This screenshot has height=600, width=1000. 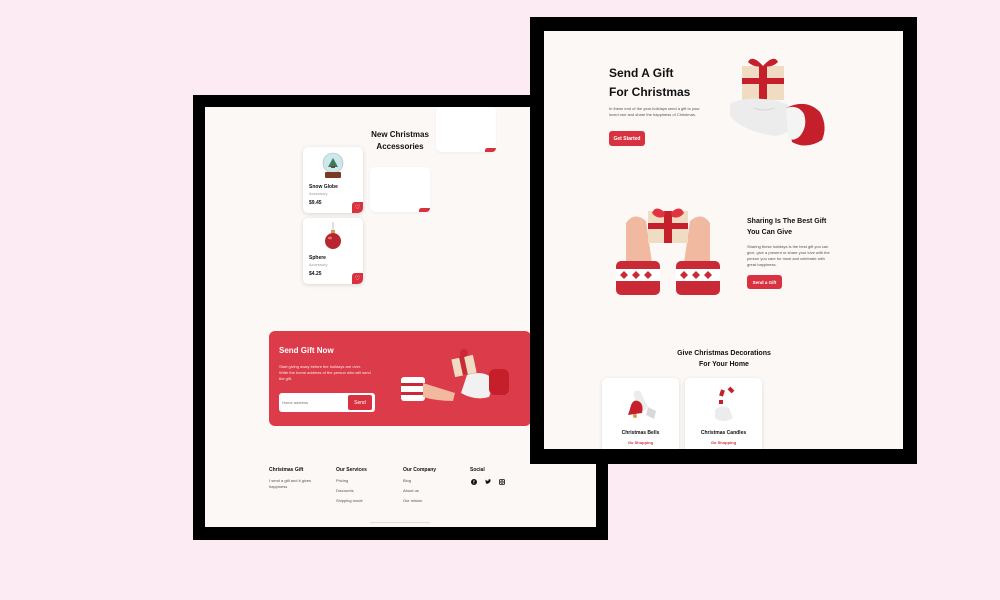 What do you see at coordinates (407, 480) in the screenshot?
I see `footer-link-blog: Blog` at bounding box center [407, 480].